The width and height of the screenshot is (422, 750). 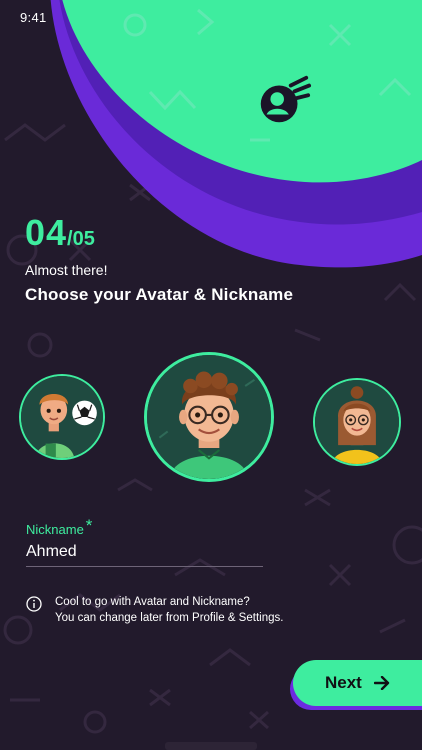 I want to click on info-note-line-1: Cool to go with Avatar and Nickname?, so click(x=152, y=602).